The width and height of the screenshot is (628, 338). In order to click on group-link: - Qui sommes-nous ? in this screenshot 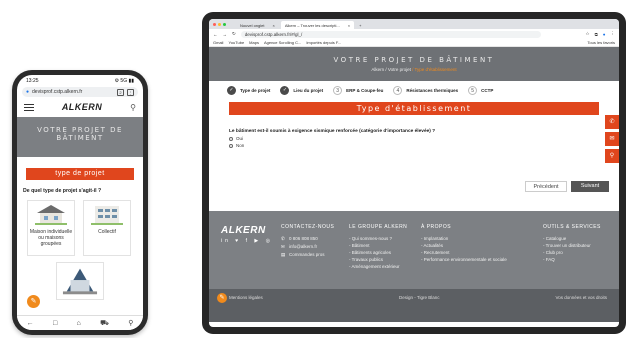, I will do `click(378, 238)`.